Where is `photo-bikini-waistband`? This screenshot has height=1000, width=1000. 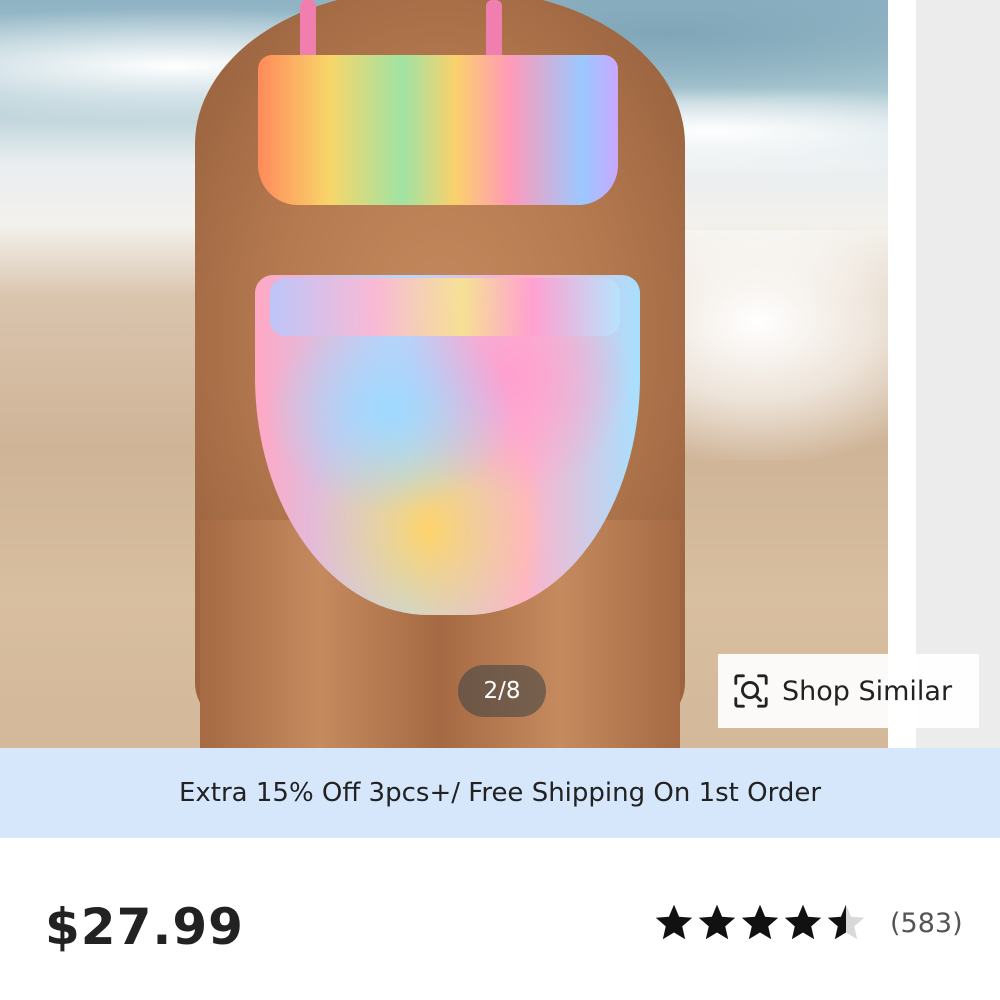 photo-bikini-waistband is located at coordinates (445, 307).